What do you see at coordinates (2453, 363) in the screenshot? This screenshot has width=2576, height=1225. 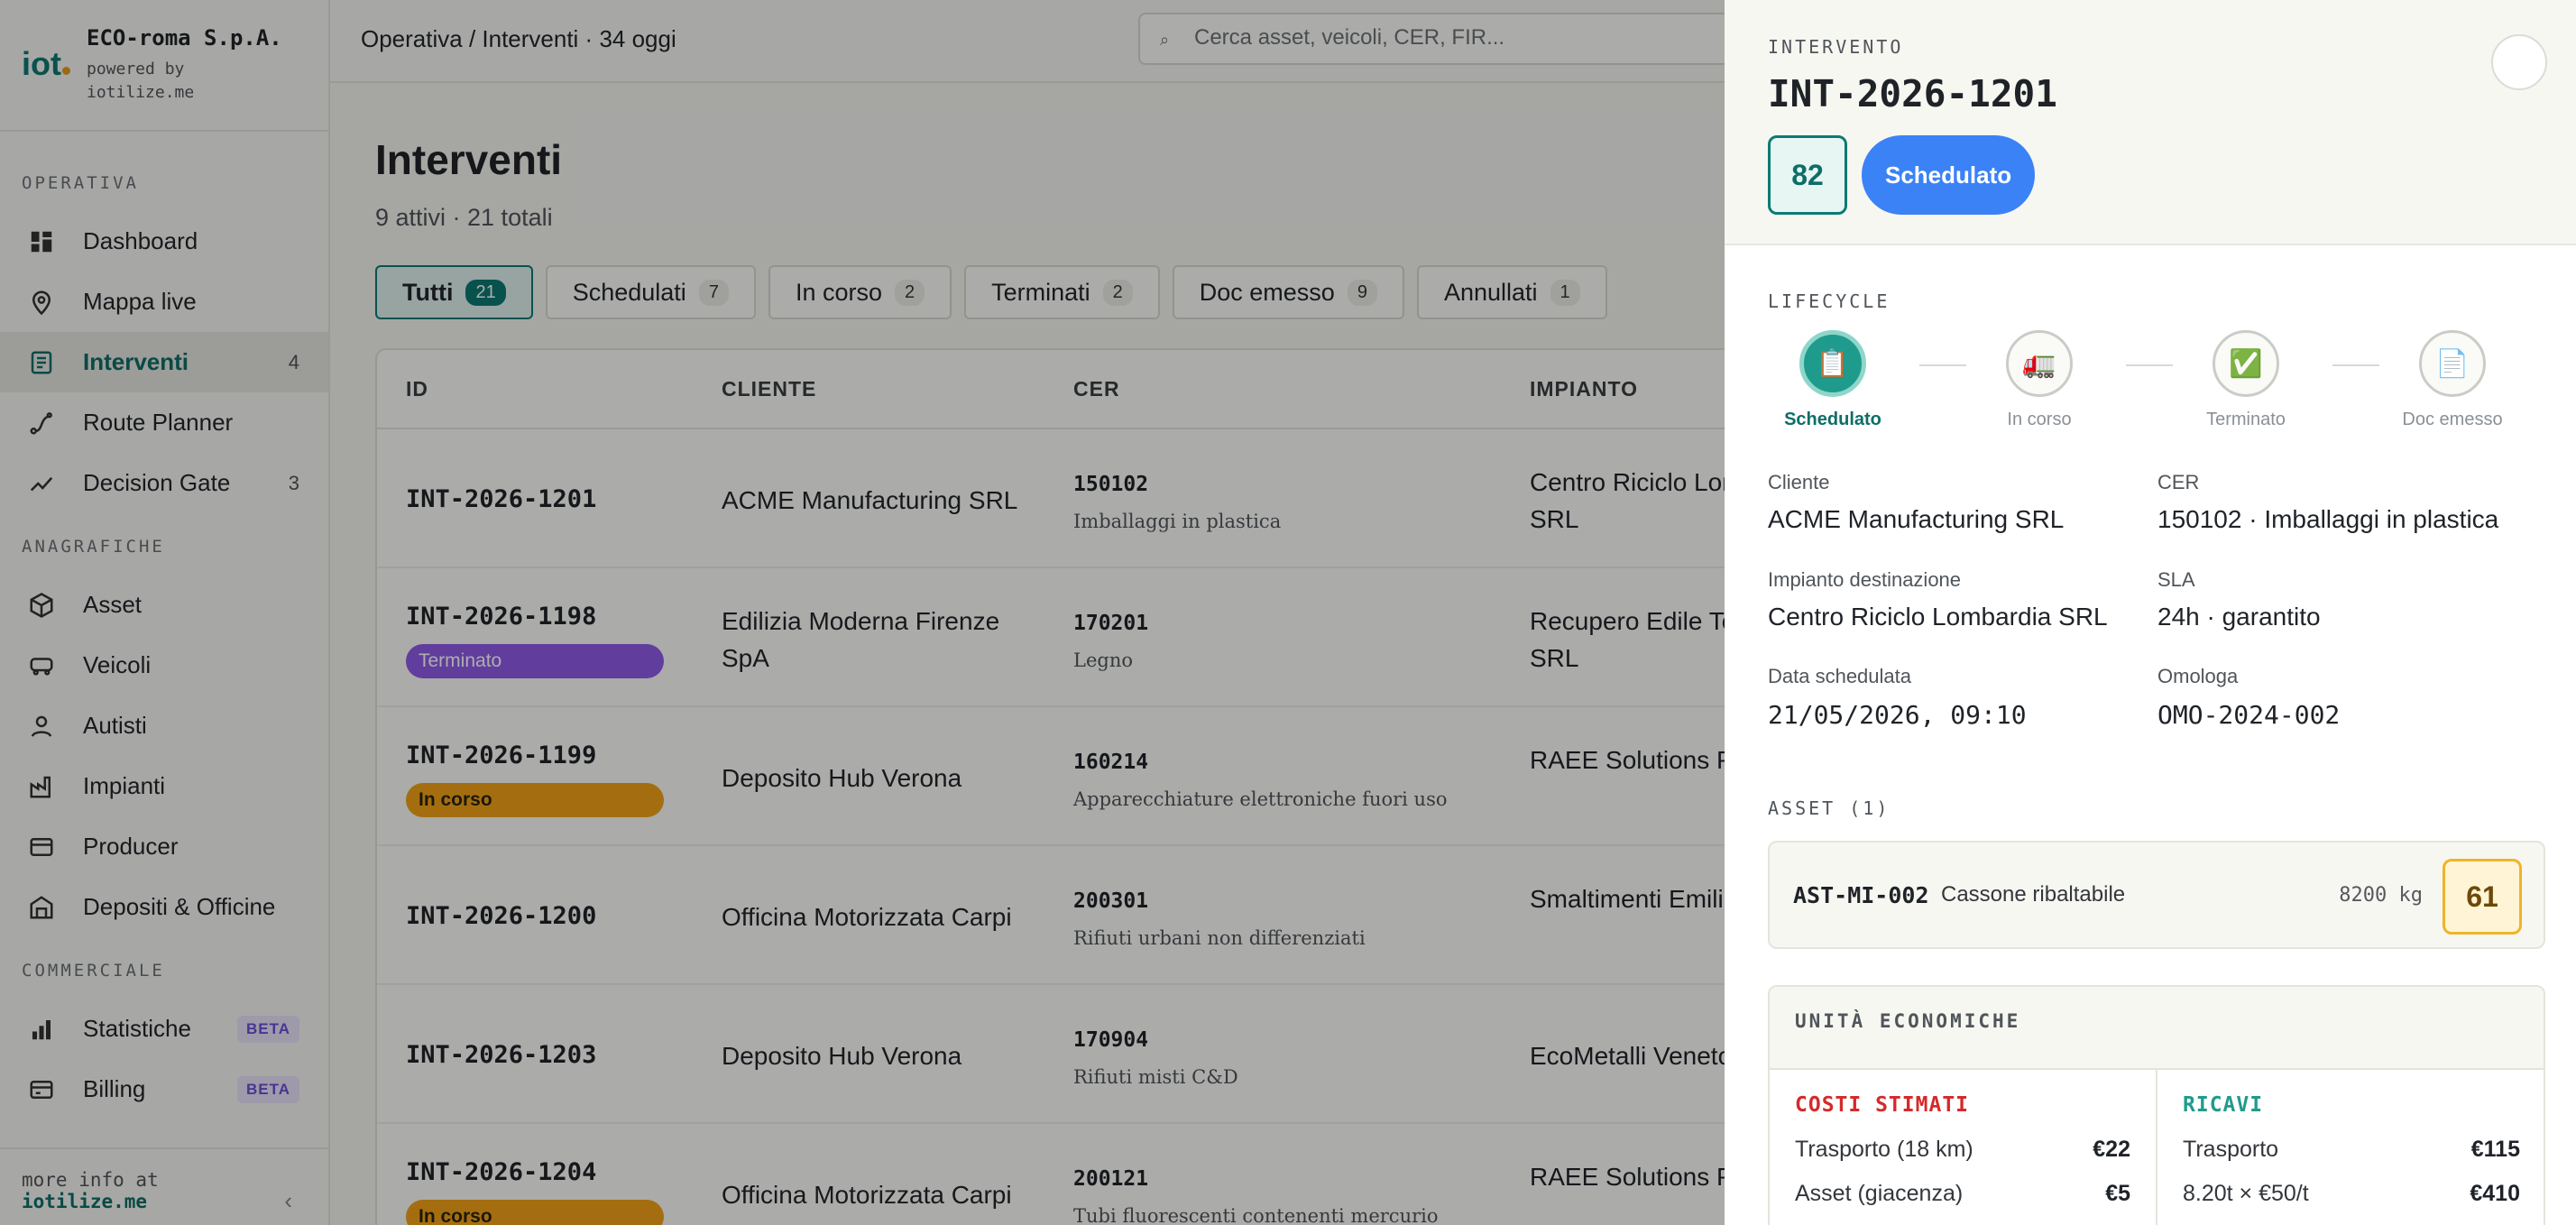 I see `step-icon: 📄` at bounding box center [2453, 363].